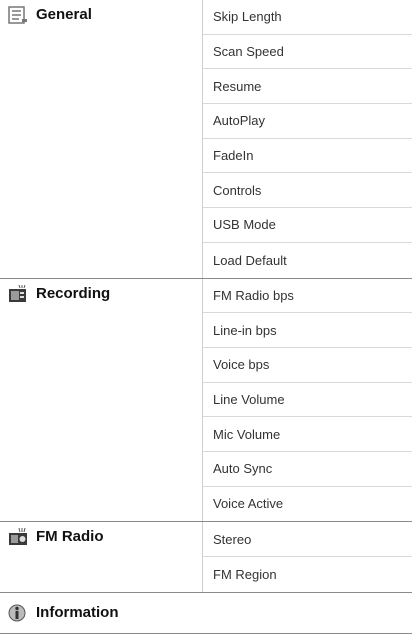  I want to click on section-title-fm-radio: FM Radio, so click(70, 537).